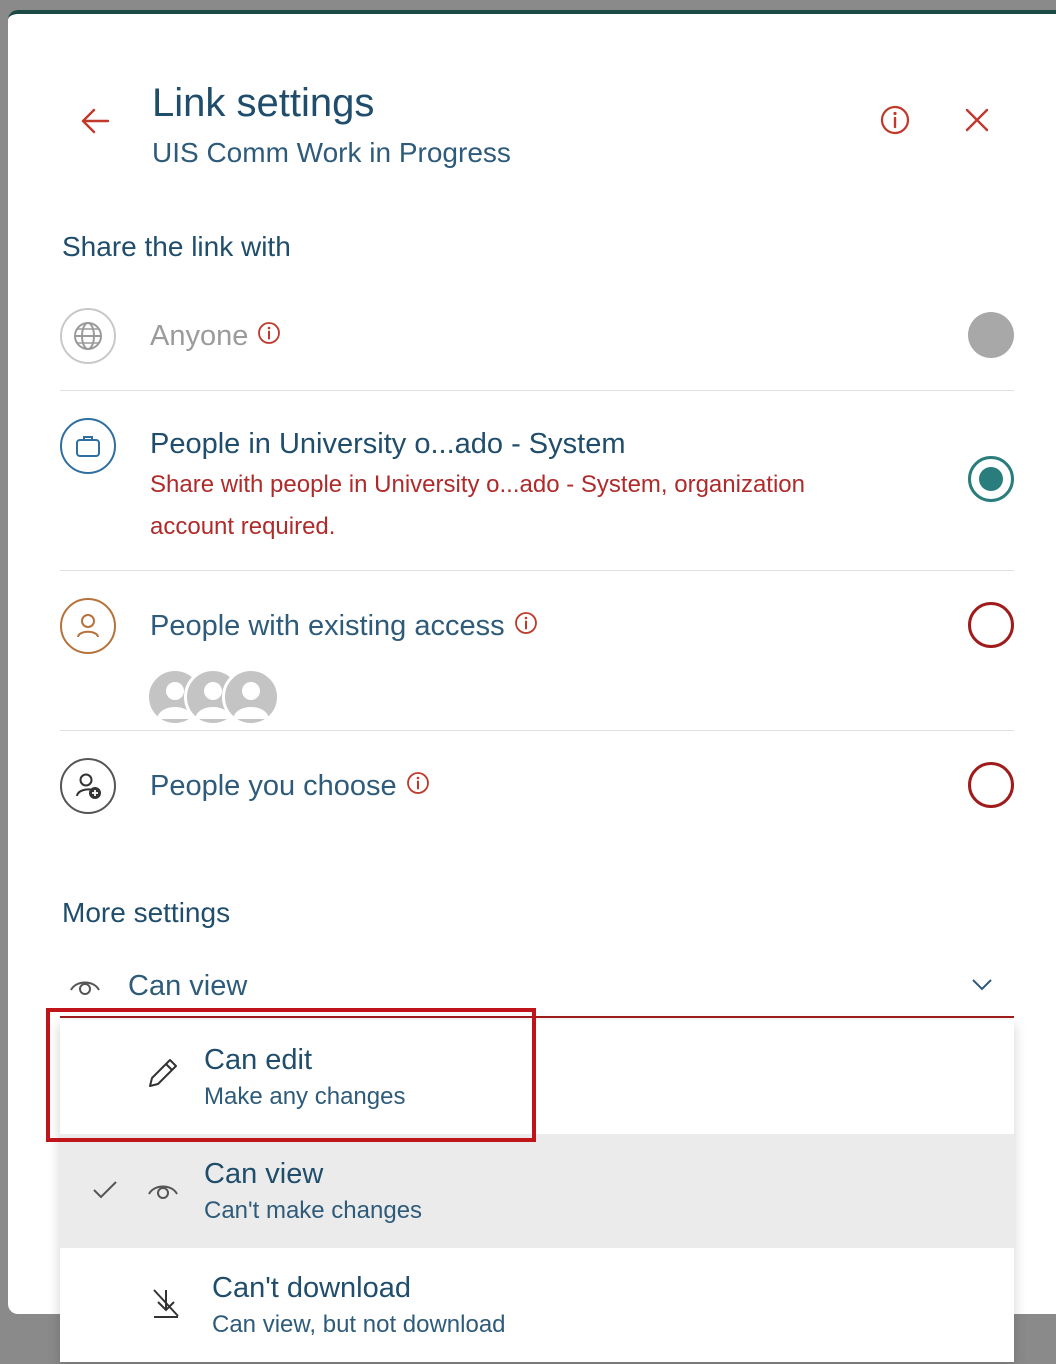 This screenshot has width=1056, height=1364. I want to click on share-option-existing-access: People with existing access, so click(537, 662).